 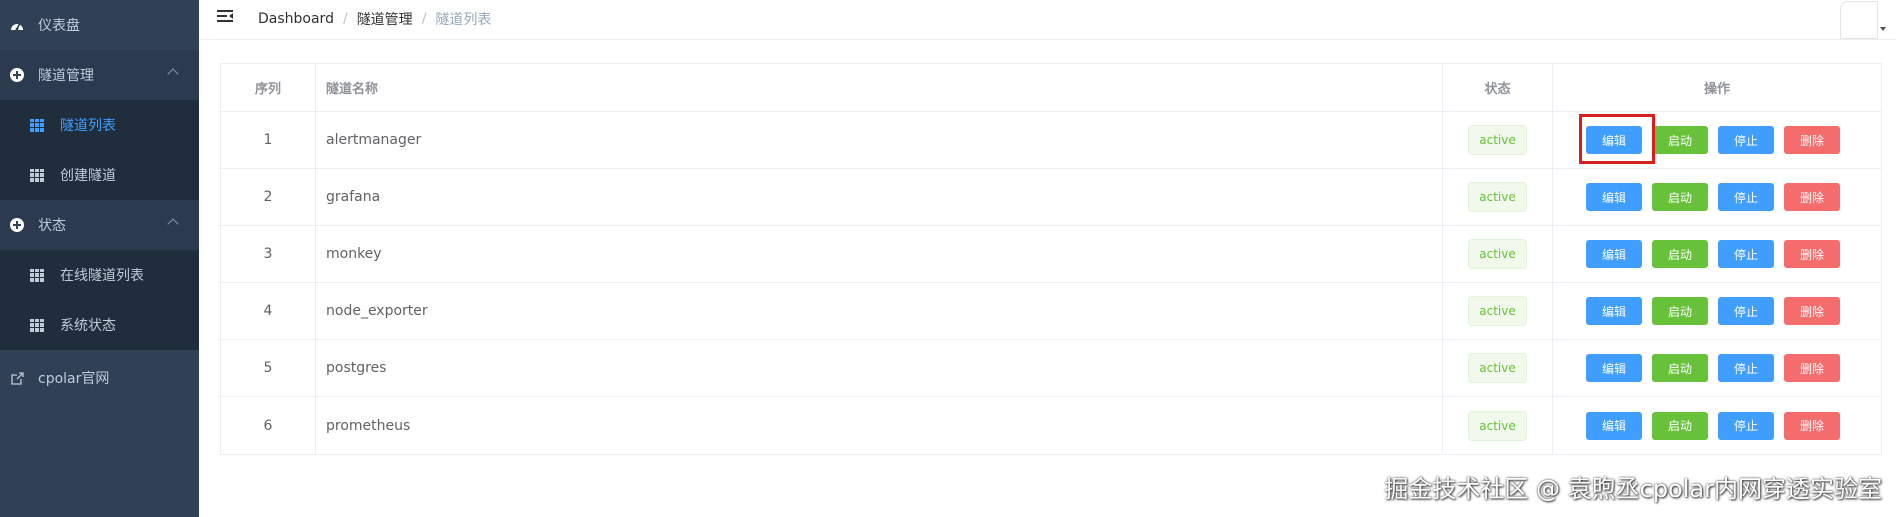 I want to click on table-row: 2 grafana active 编辑 启动 停止 删除, so click(x=1051, y=197).